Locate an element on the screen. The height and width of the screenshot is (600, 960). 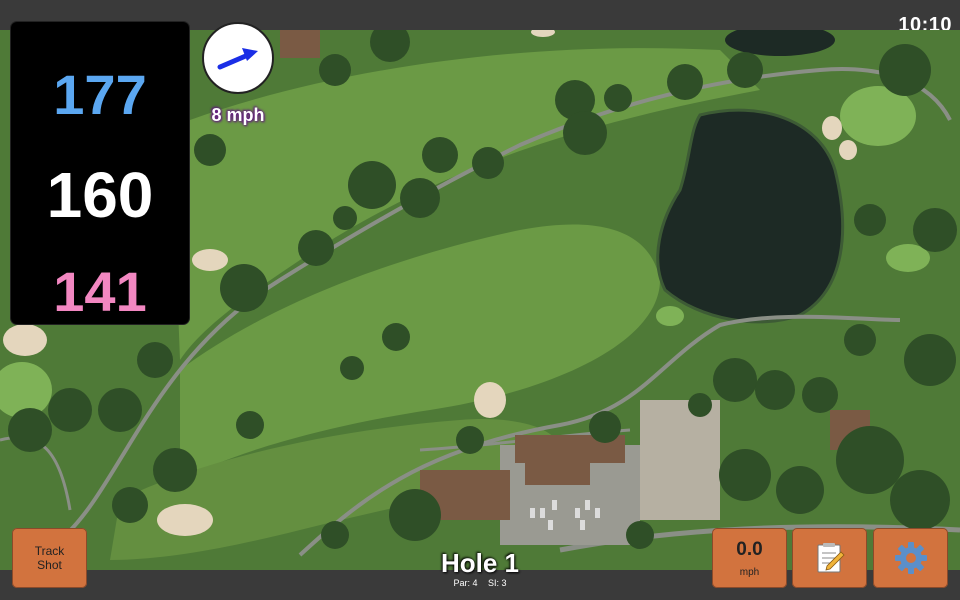
speed-button: 0.0 mph is located at coordinates (749, 558).